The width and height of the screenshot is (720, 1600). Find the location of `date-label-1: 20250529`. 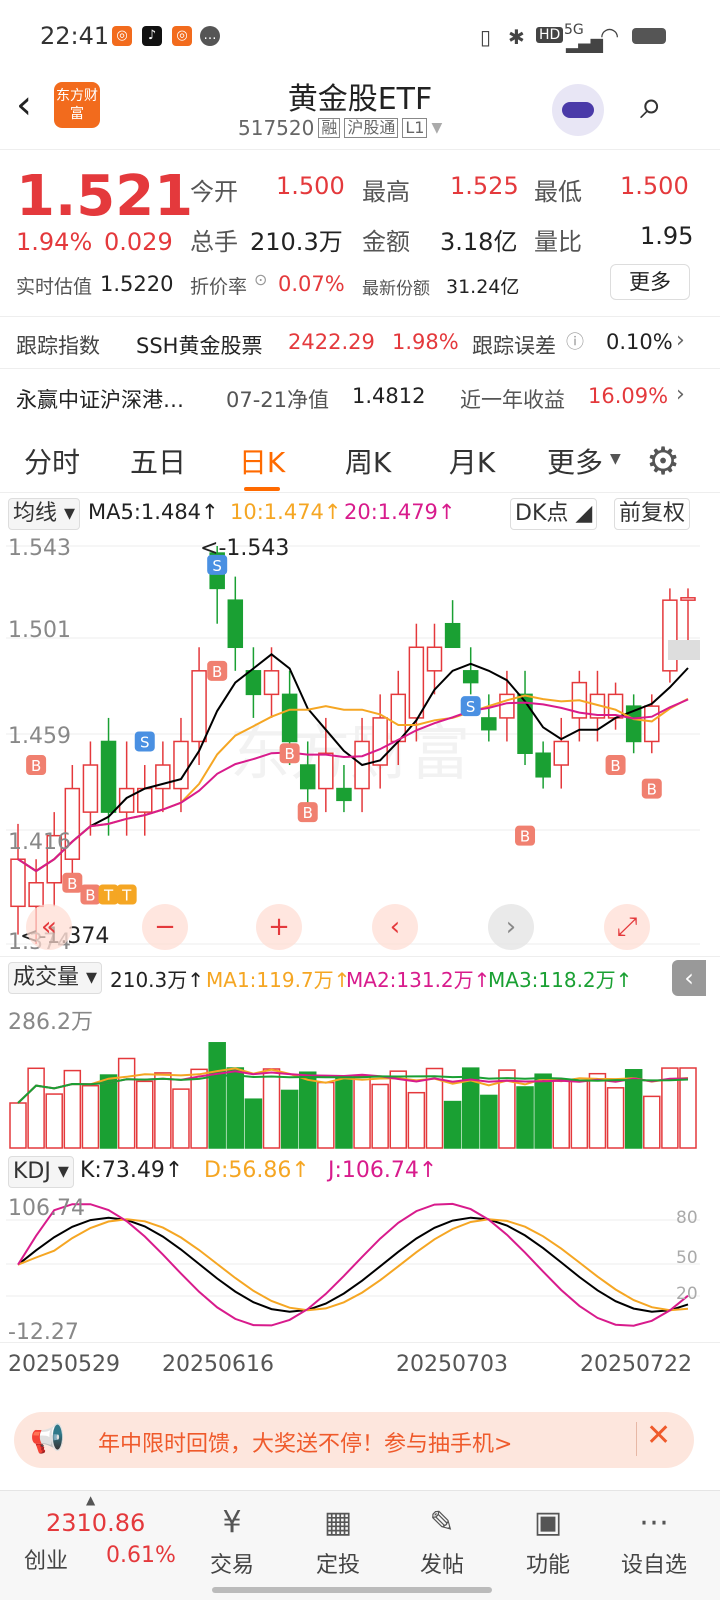

date-label-1: 20250529 is located at coordinates (64, 1364).